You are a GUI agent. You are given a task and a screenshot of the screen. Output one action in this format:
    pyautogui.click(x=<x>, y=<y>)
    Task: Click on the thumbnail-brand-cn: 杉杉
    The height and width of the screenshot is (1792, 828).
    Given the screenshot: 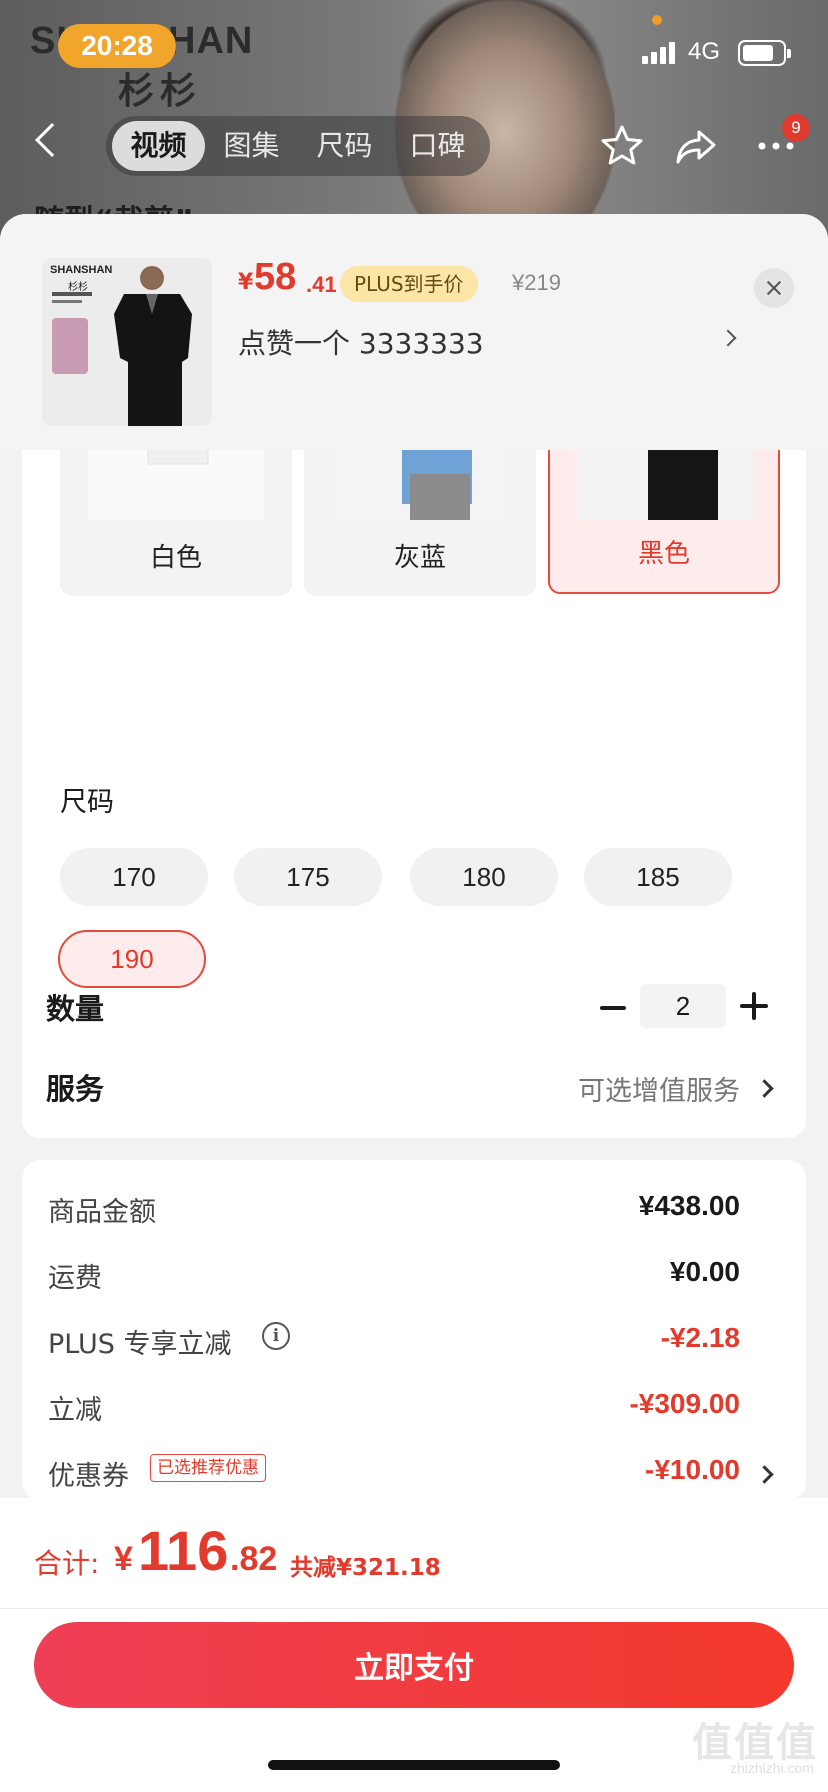 What is the action you would take?
    pyautogui.click(x=78, y=287)
    